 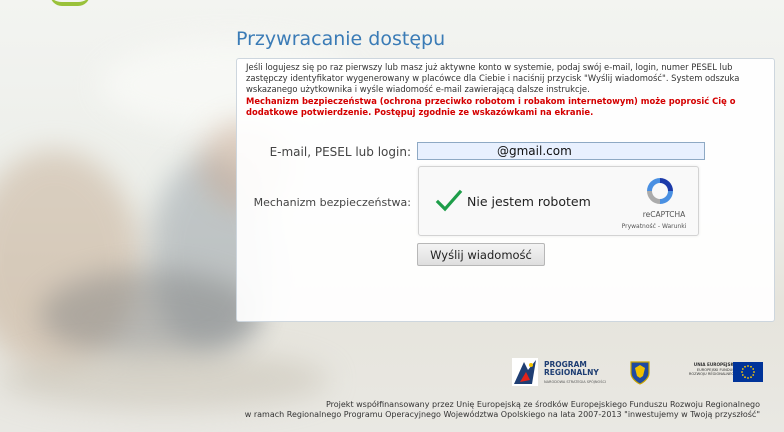 What do you see at coordinates (571, 372) in the screenshot?
I see `program-name-line2: REGIONALNY` at bounding box center [571, 372].